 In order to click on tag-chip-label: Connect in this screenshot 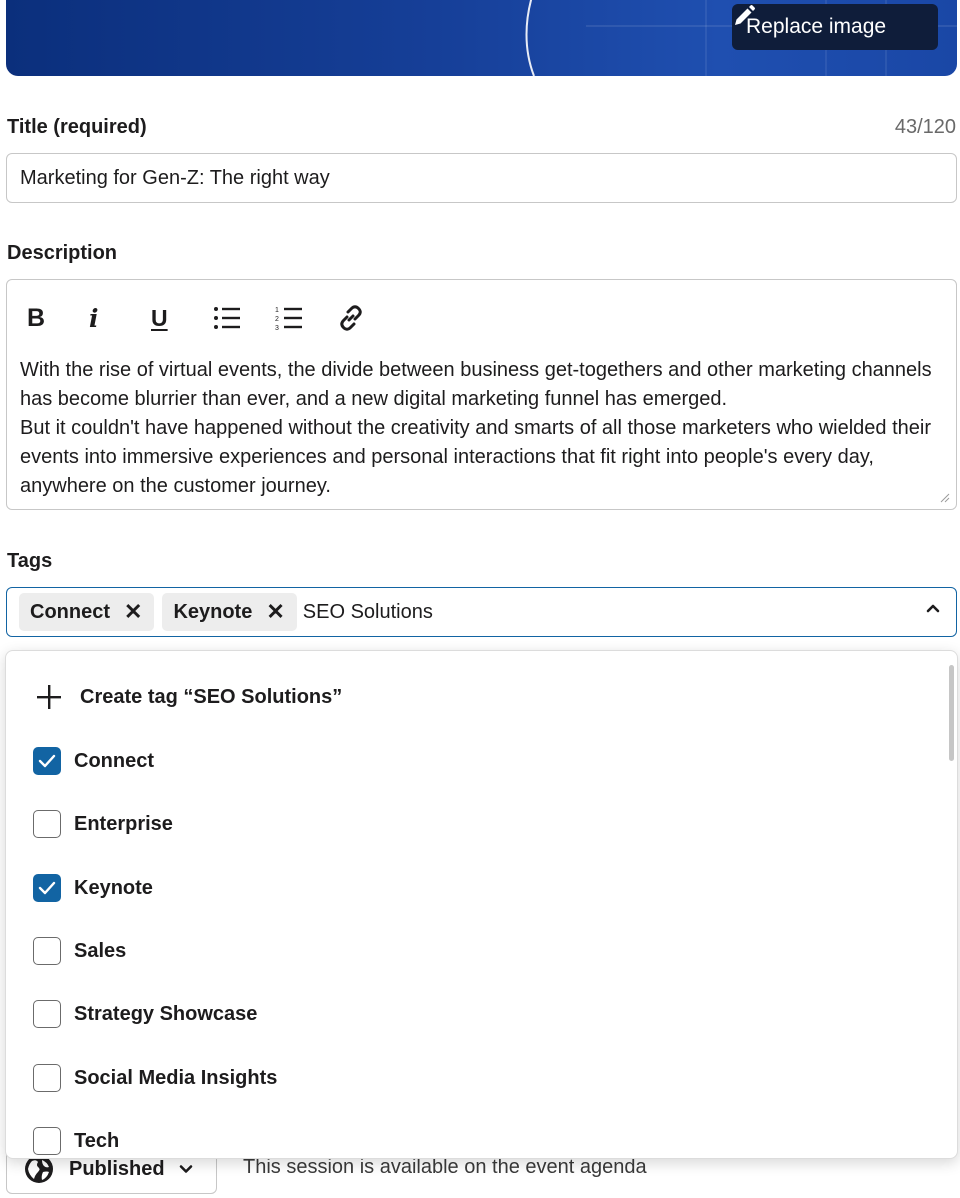, I will do `click(70, 611)`.